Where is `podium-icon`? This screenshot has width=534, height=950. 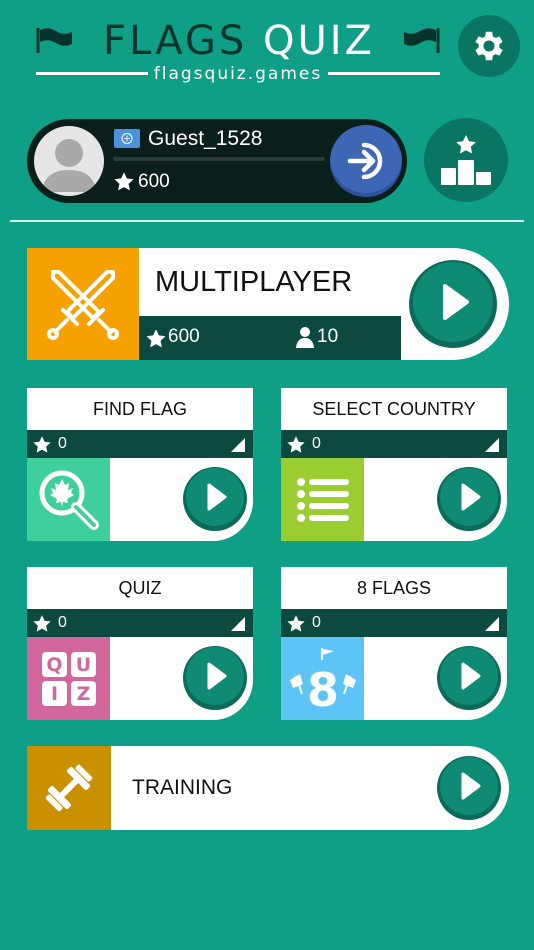
podium-icon is located at coordinates (466, 160).